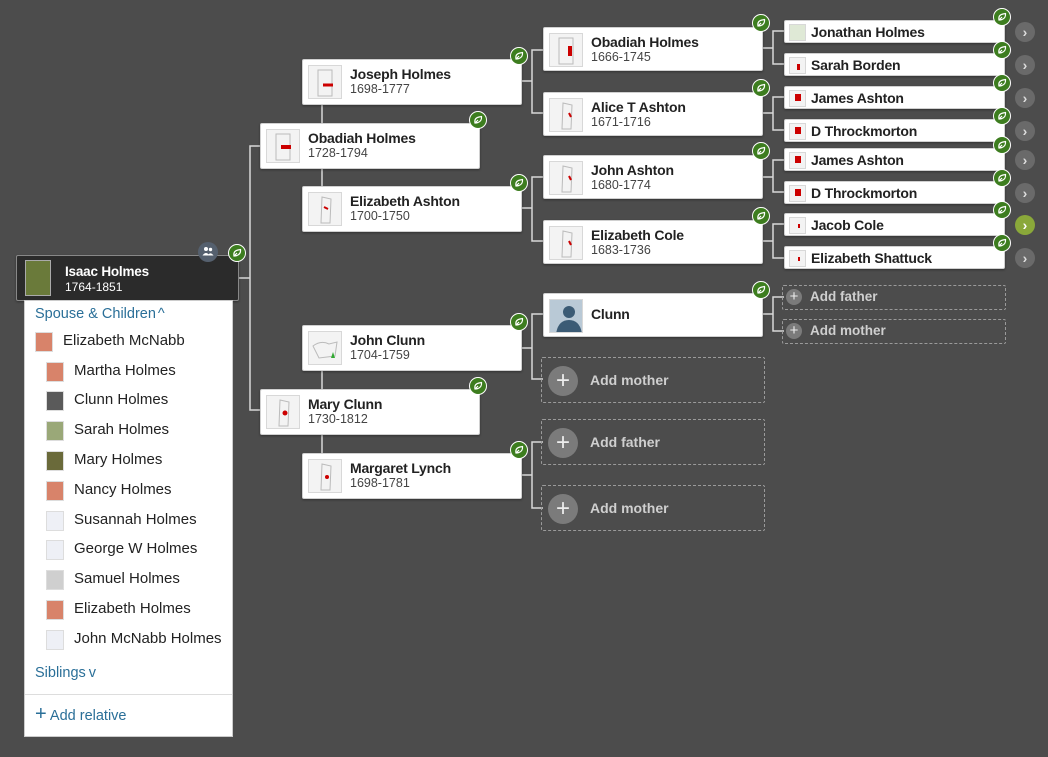 The image size is (1048, 757). Describe the element at coordinates (208, 252) in the screenshot. I see `family-group-icon` at that location.